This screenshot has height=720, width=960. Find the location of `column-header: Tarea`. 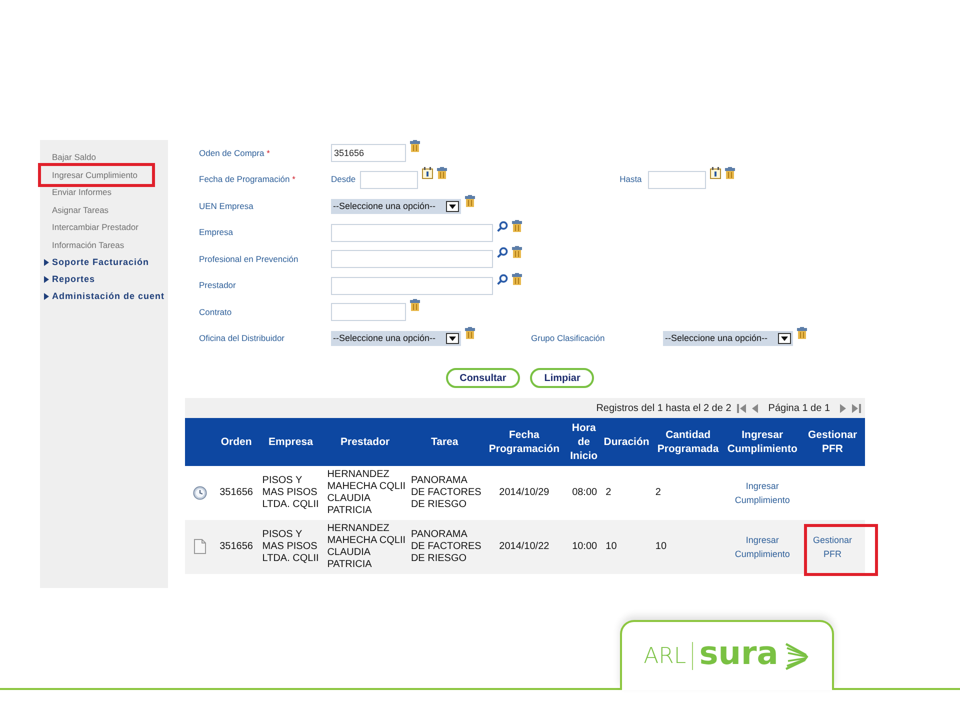

column-header: Tarea is located at coordinates (444, 442).